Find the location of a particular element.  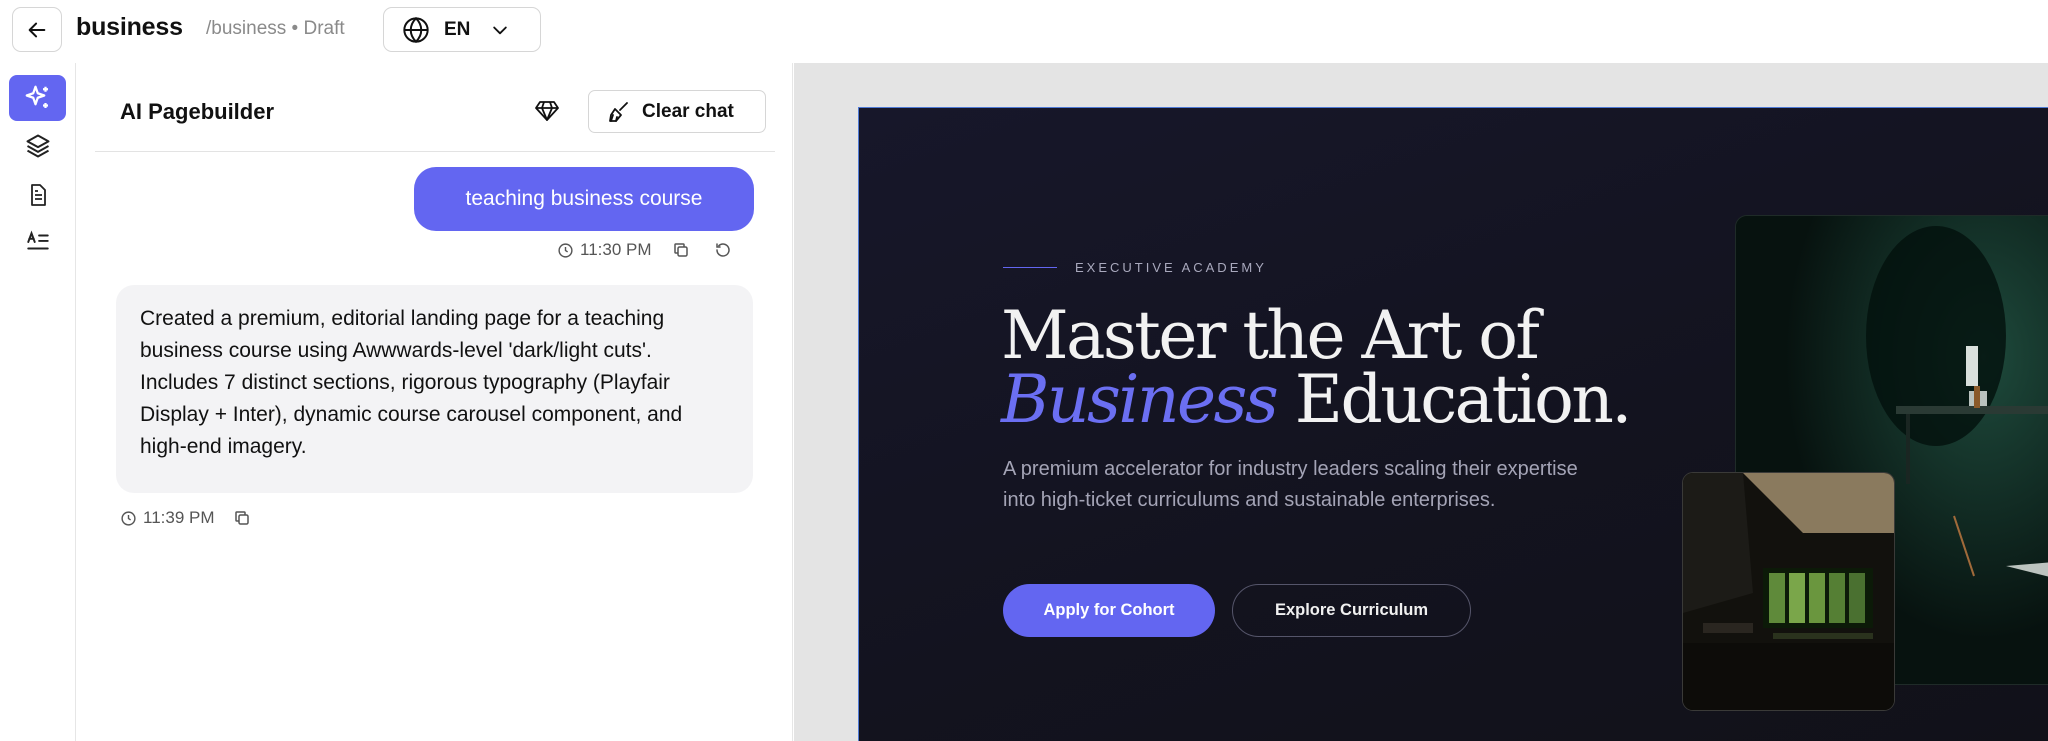

broom-icon is located at coordinates (618, 111).